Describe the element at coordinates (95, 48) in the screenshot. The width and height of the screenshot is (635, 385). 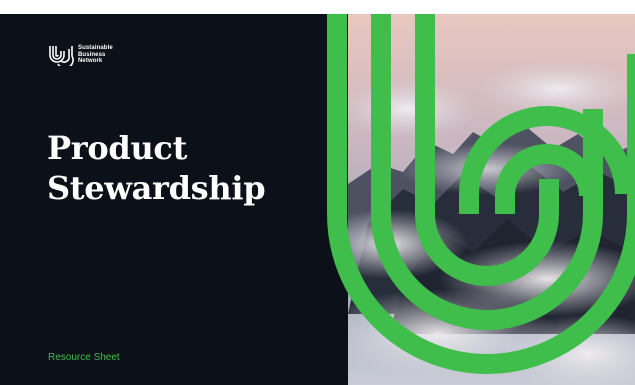
I see `logo-line-1: Sustainable` at that location.